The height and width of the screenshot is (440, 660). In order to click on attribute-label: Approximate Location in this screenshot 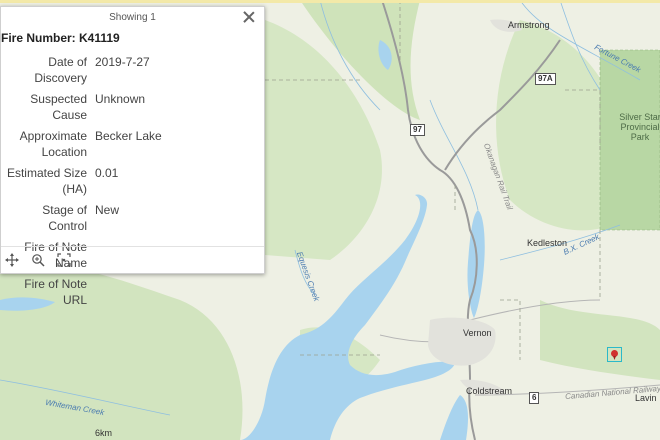, I will do `click(53, 144)`.